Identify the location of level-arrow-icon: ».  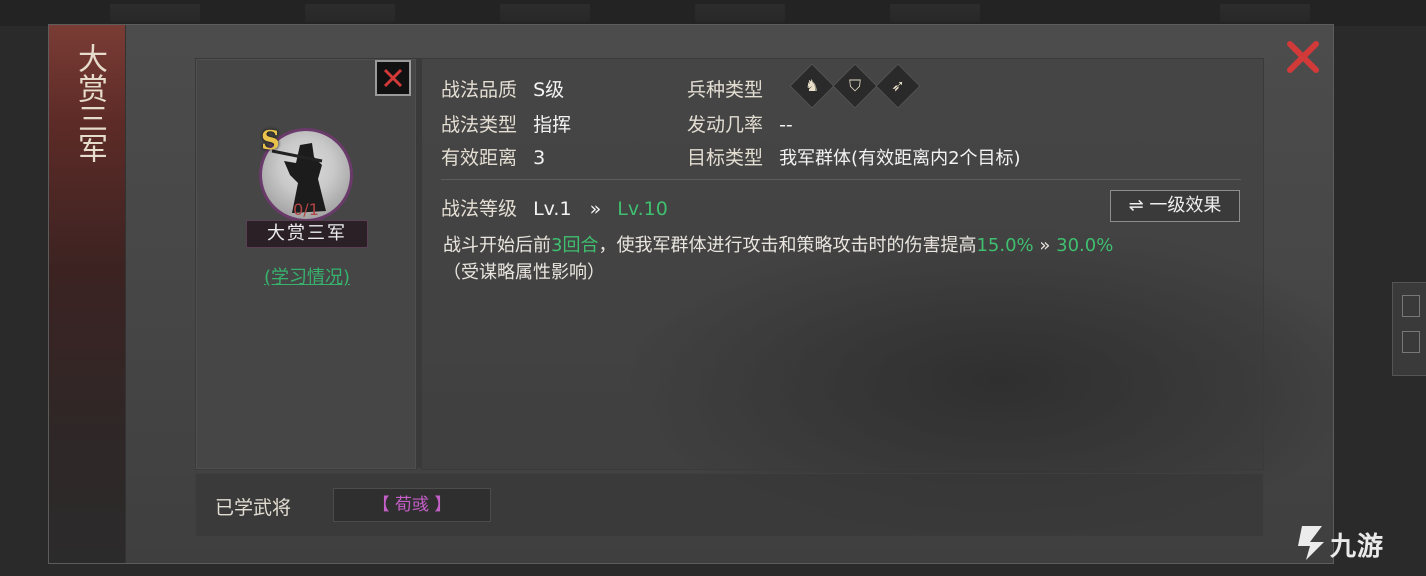
(595, 209).